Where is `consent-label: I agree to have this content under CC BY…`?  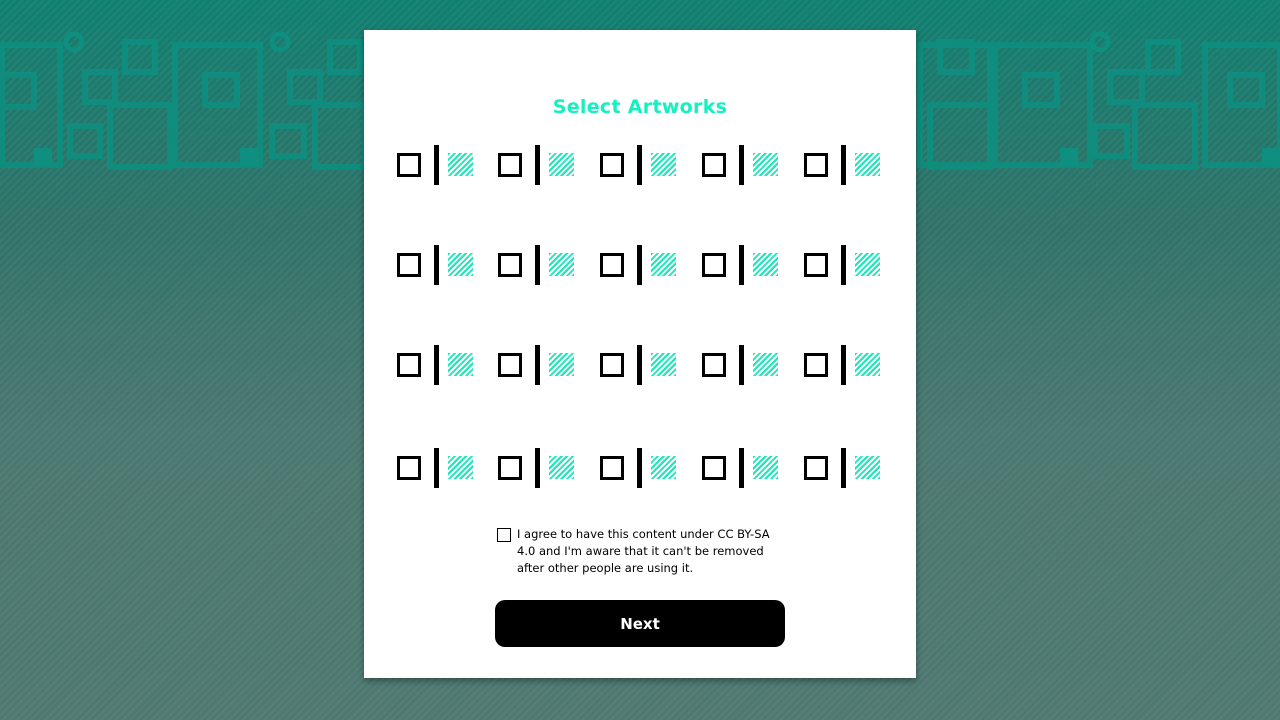 consent-label: I agree to have this content under CC BY… is located at coordinates (643, 551).